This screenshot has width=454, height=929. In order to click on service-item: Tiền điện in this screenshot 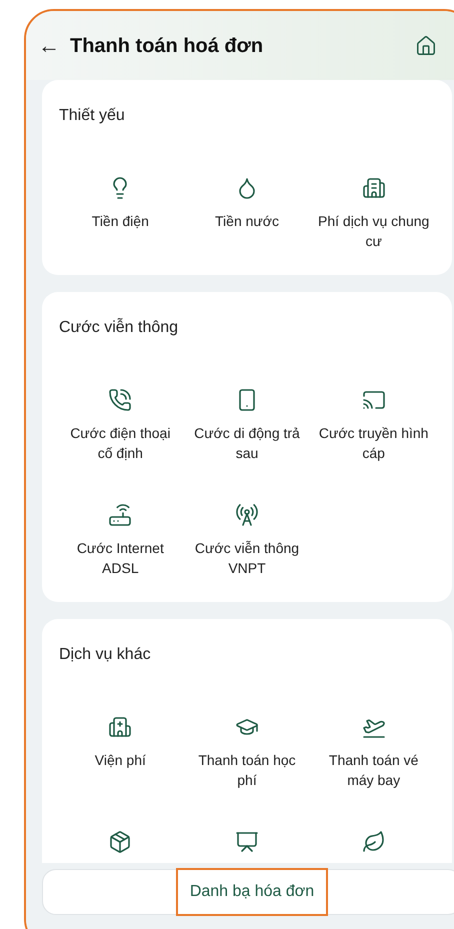, I will do `click(120, 225)`.